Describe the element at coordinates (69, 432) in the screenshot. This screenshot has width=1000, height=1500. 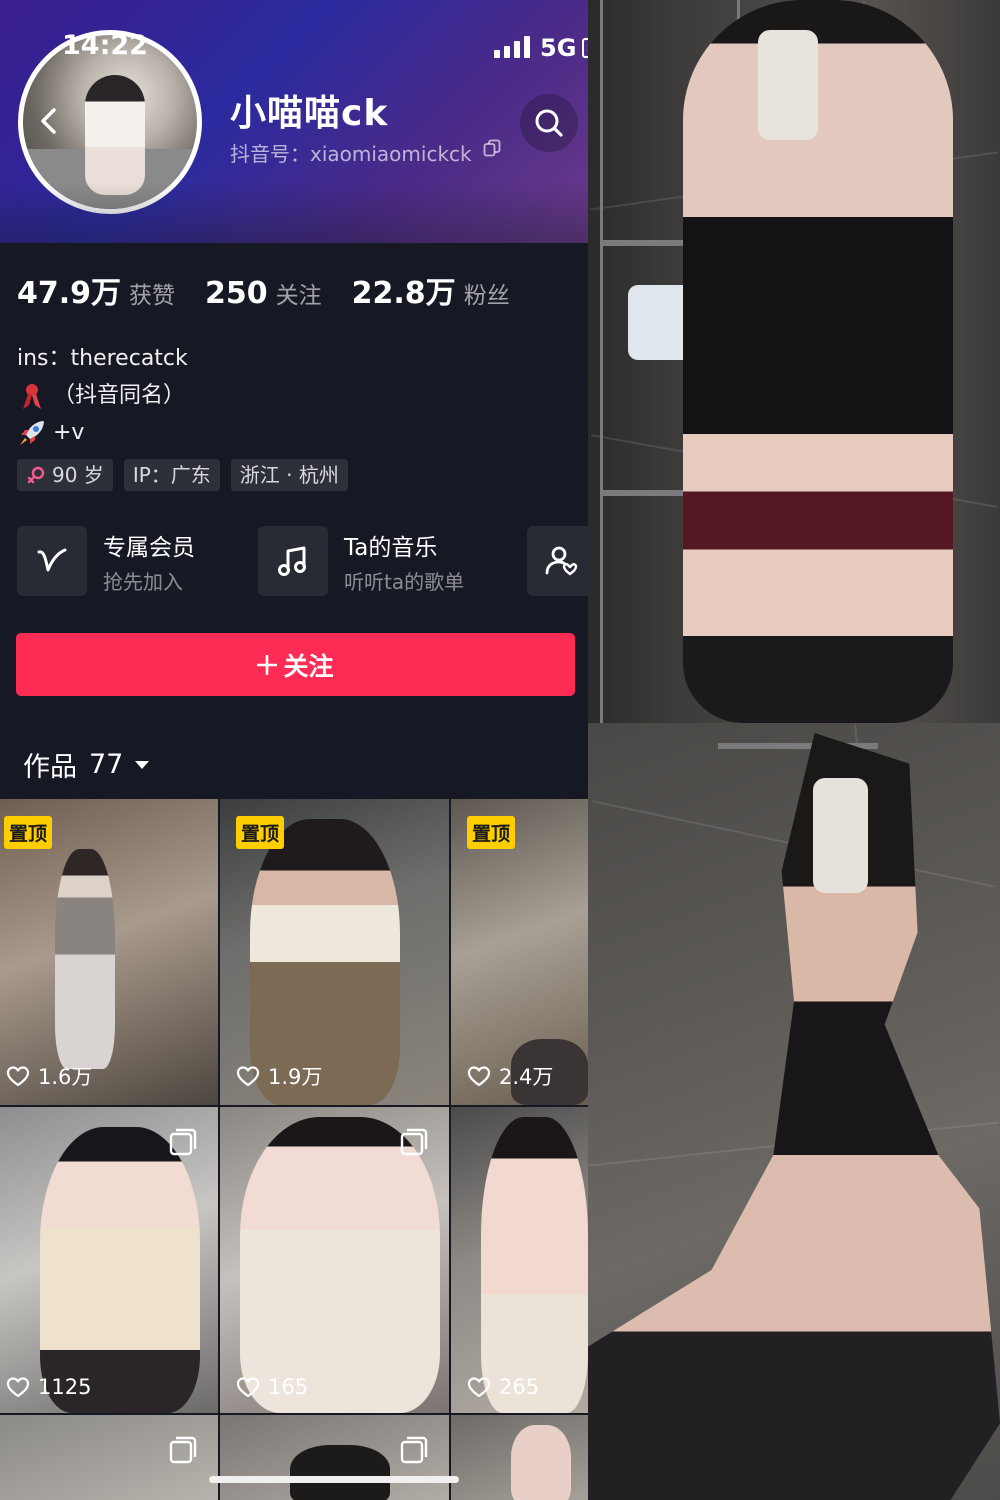
I see `bio-text: +v` at that location.